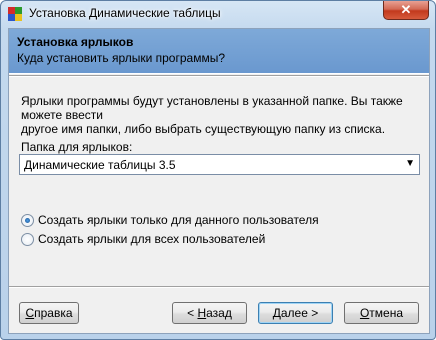  I want to click on radio-button, so click(27, 239).